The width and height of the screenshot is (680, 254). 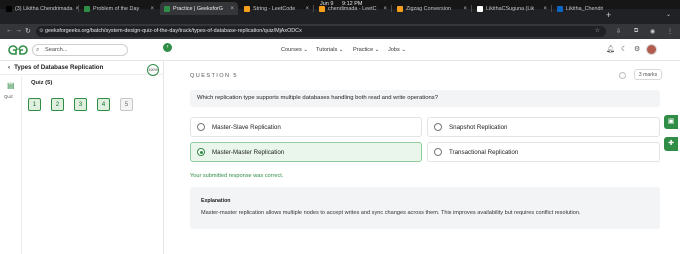 I want to click on nav-jobs: Jobs ⌄, so click(x=397, y=50).